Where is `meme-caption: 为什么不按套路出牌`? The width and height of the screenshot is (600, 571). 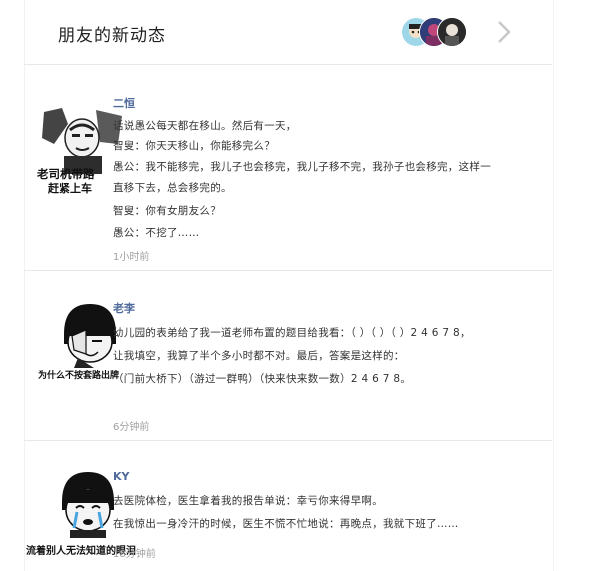
meme-caption: 为什么不按套路出牌 is located at coordinates (79, 376).